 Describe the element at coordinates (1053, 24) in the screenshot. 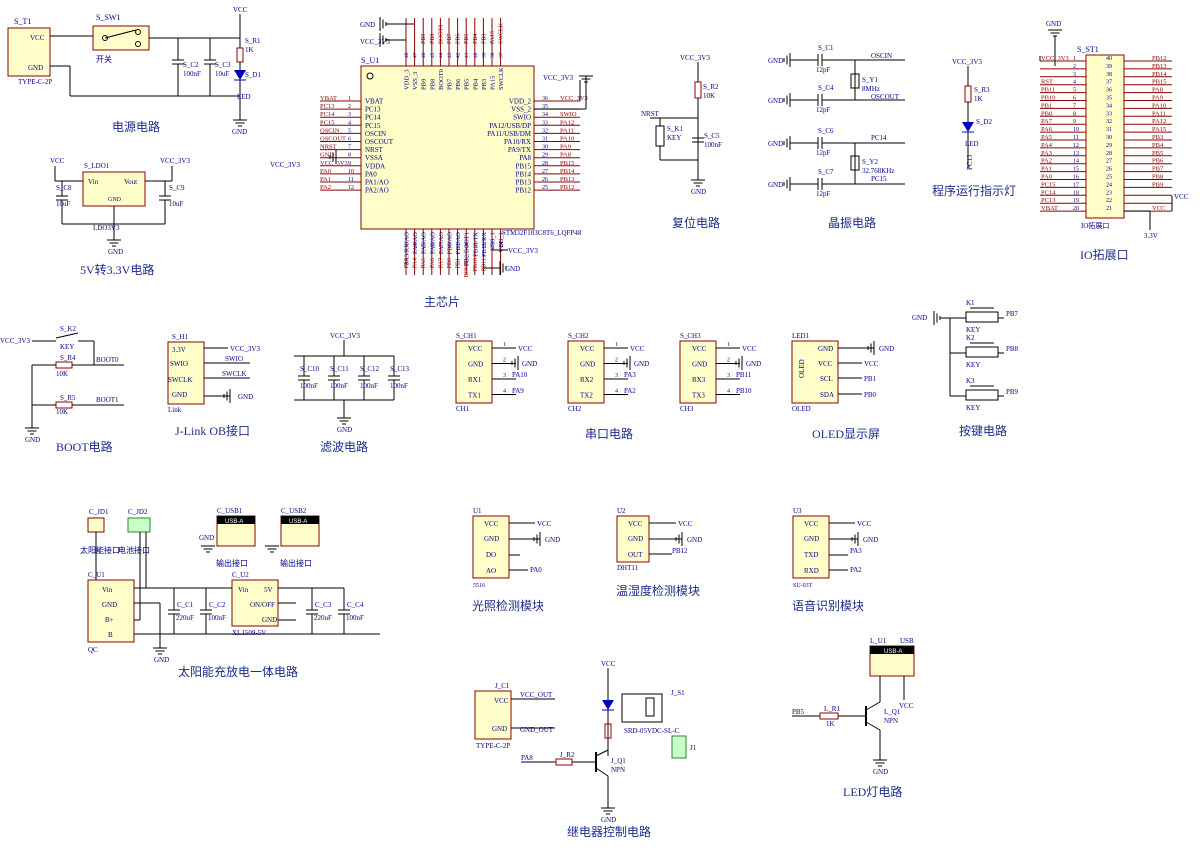

I see `io-gnd: GND` at that location.